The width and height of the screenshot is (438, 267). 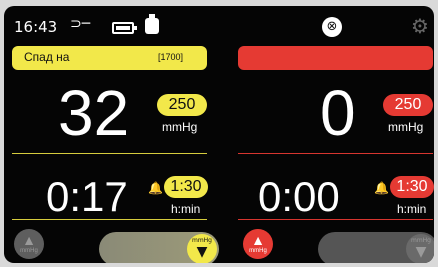 I want to click on left-knob-label: mmHg, so click(x=201, y=240).